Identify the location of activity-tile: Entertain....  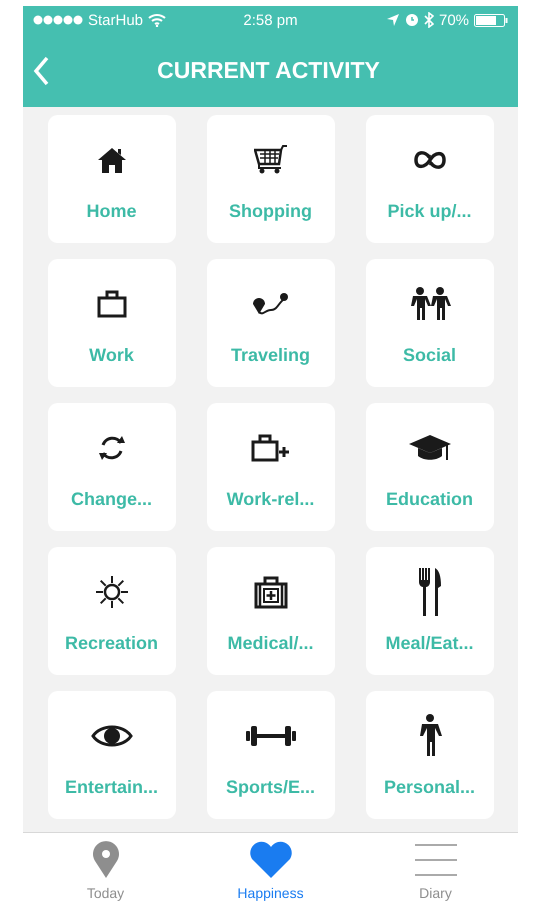
(112, 755).